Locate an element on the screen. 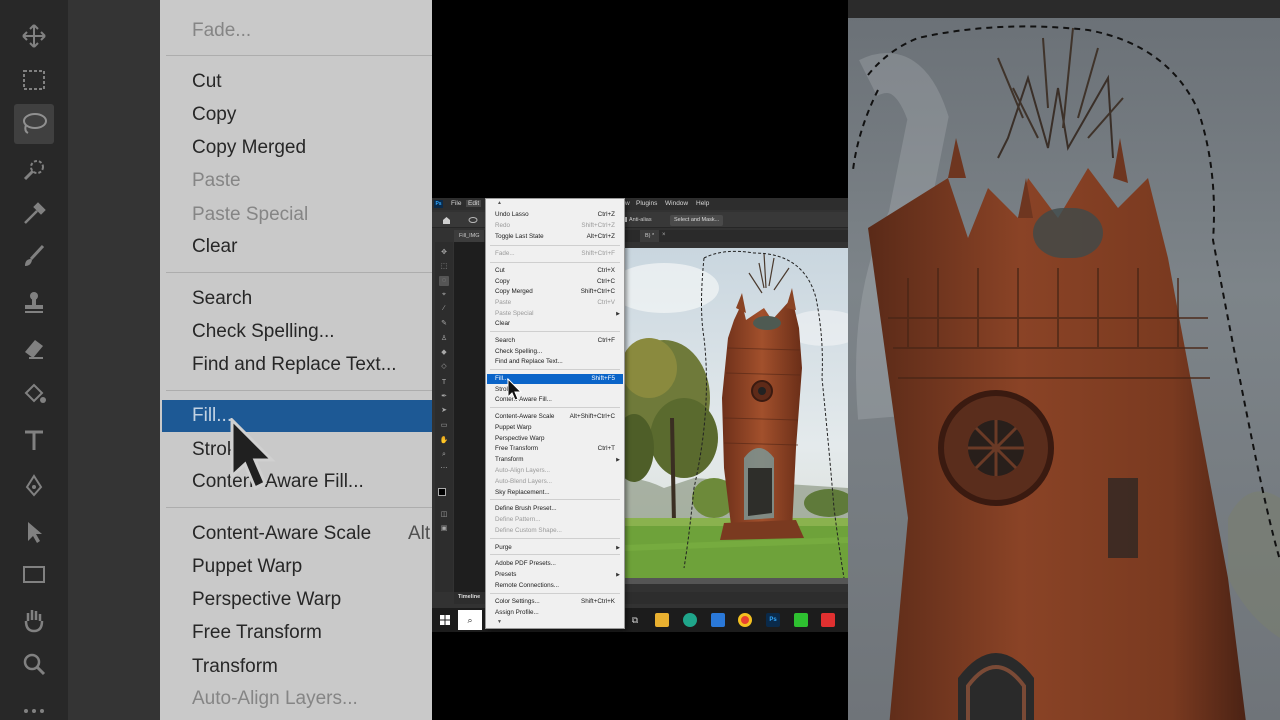 Image resolution: width=1280 pixels, height=720 pixels. zoom-small-icon: ⌕ is located at coordinates (444, 455).